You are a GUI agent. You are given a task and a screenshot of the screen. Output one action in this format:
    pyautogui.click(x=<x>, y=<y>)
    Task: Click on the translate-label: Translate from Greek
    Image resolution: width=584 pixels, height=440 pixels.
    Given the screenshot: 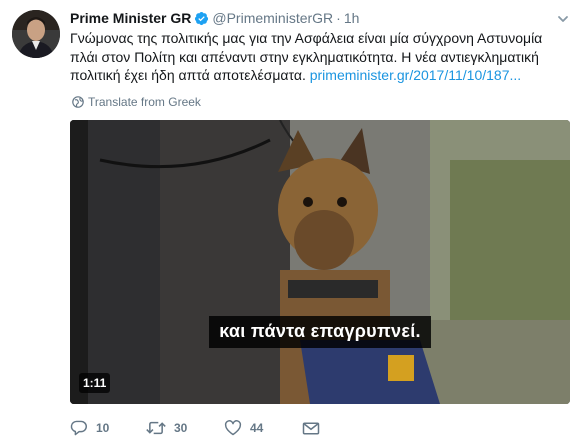 What is the action you would take?
    pyautogui.click(x=144, y=102)
    